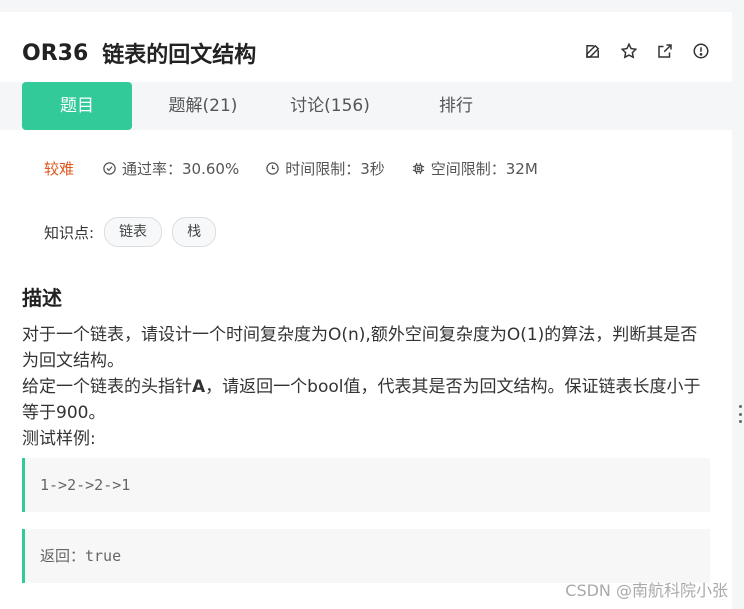 Image resolution: width=744 pixels, height=609 pixels. What do you see at coordinates (107, 387) in the screenshot?
I see `description-line2-prefix: 给定一个链表的头指针` at bounding box center [107, 387].